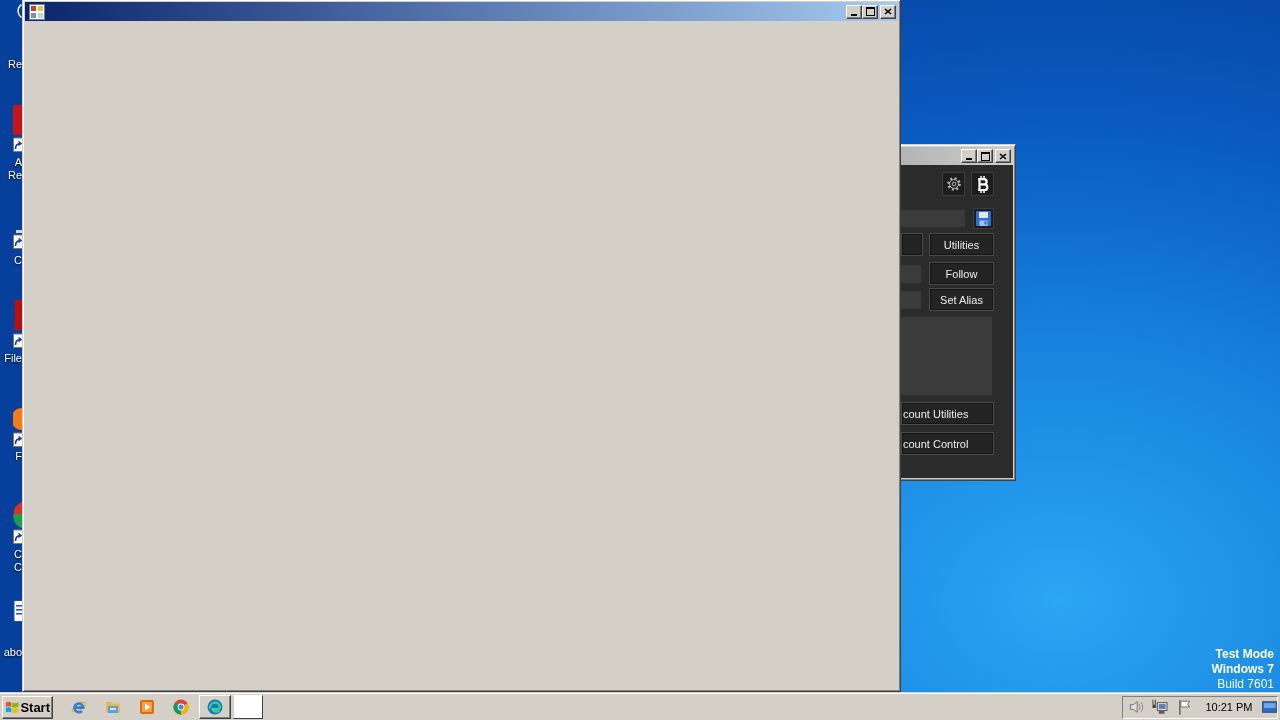 This screenshot has width=1280, height=720. I want to click on clock: 10:21 PM, so click(1229, 707).